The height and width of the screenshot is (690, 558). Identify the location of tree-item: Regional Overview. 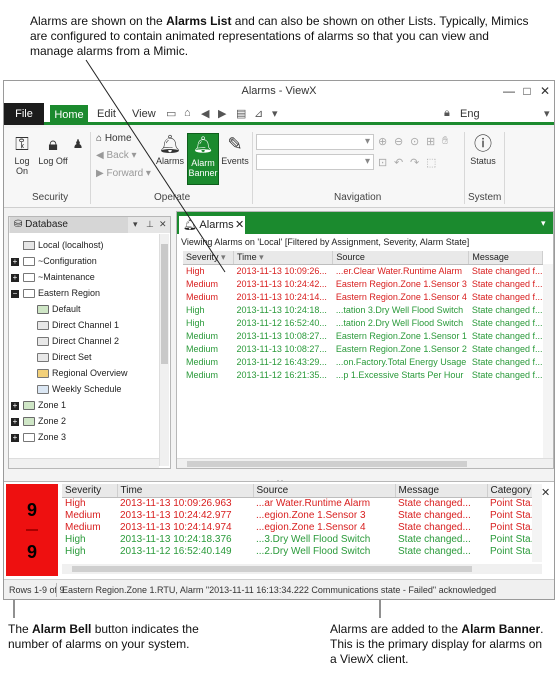
(82, 373).